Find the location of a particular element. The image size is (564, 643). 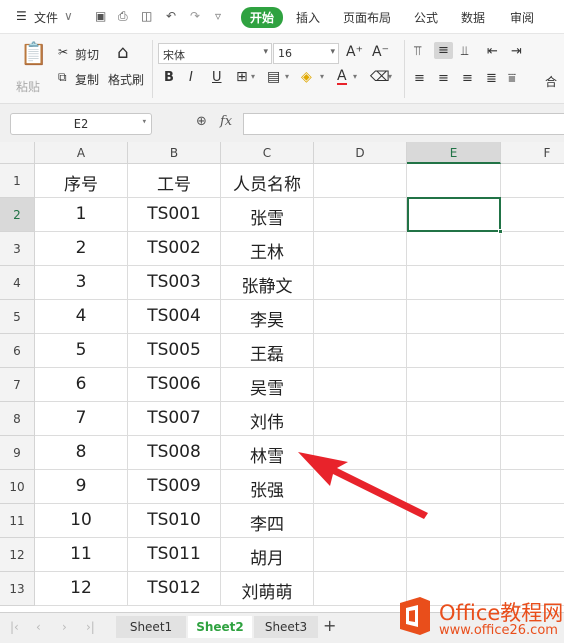

cell-a10: 9 is located at coordinates (81, 487).